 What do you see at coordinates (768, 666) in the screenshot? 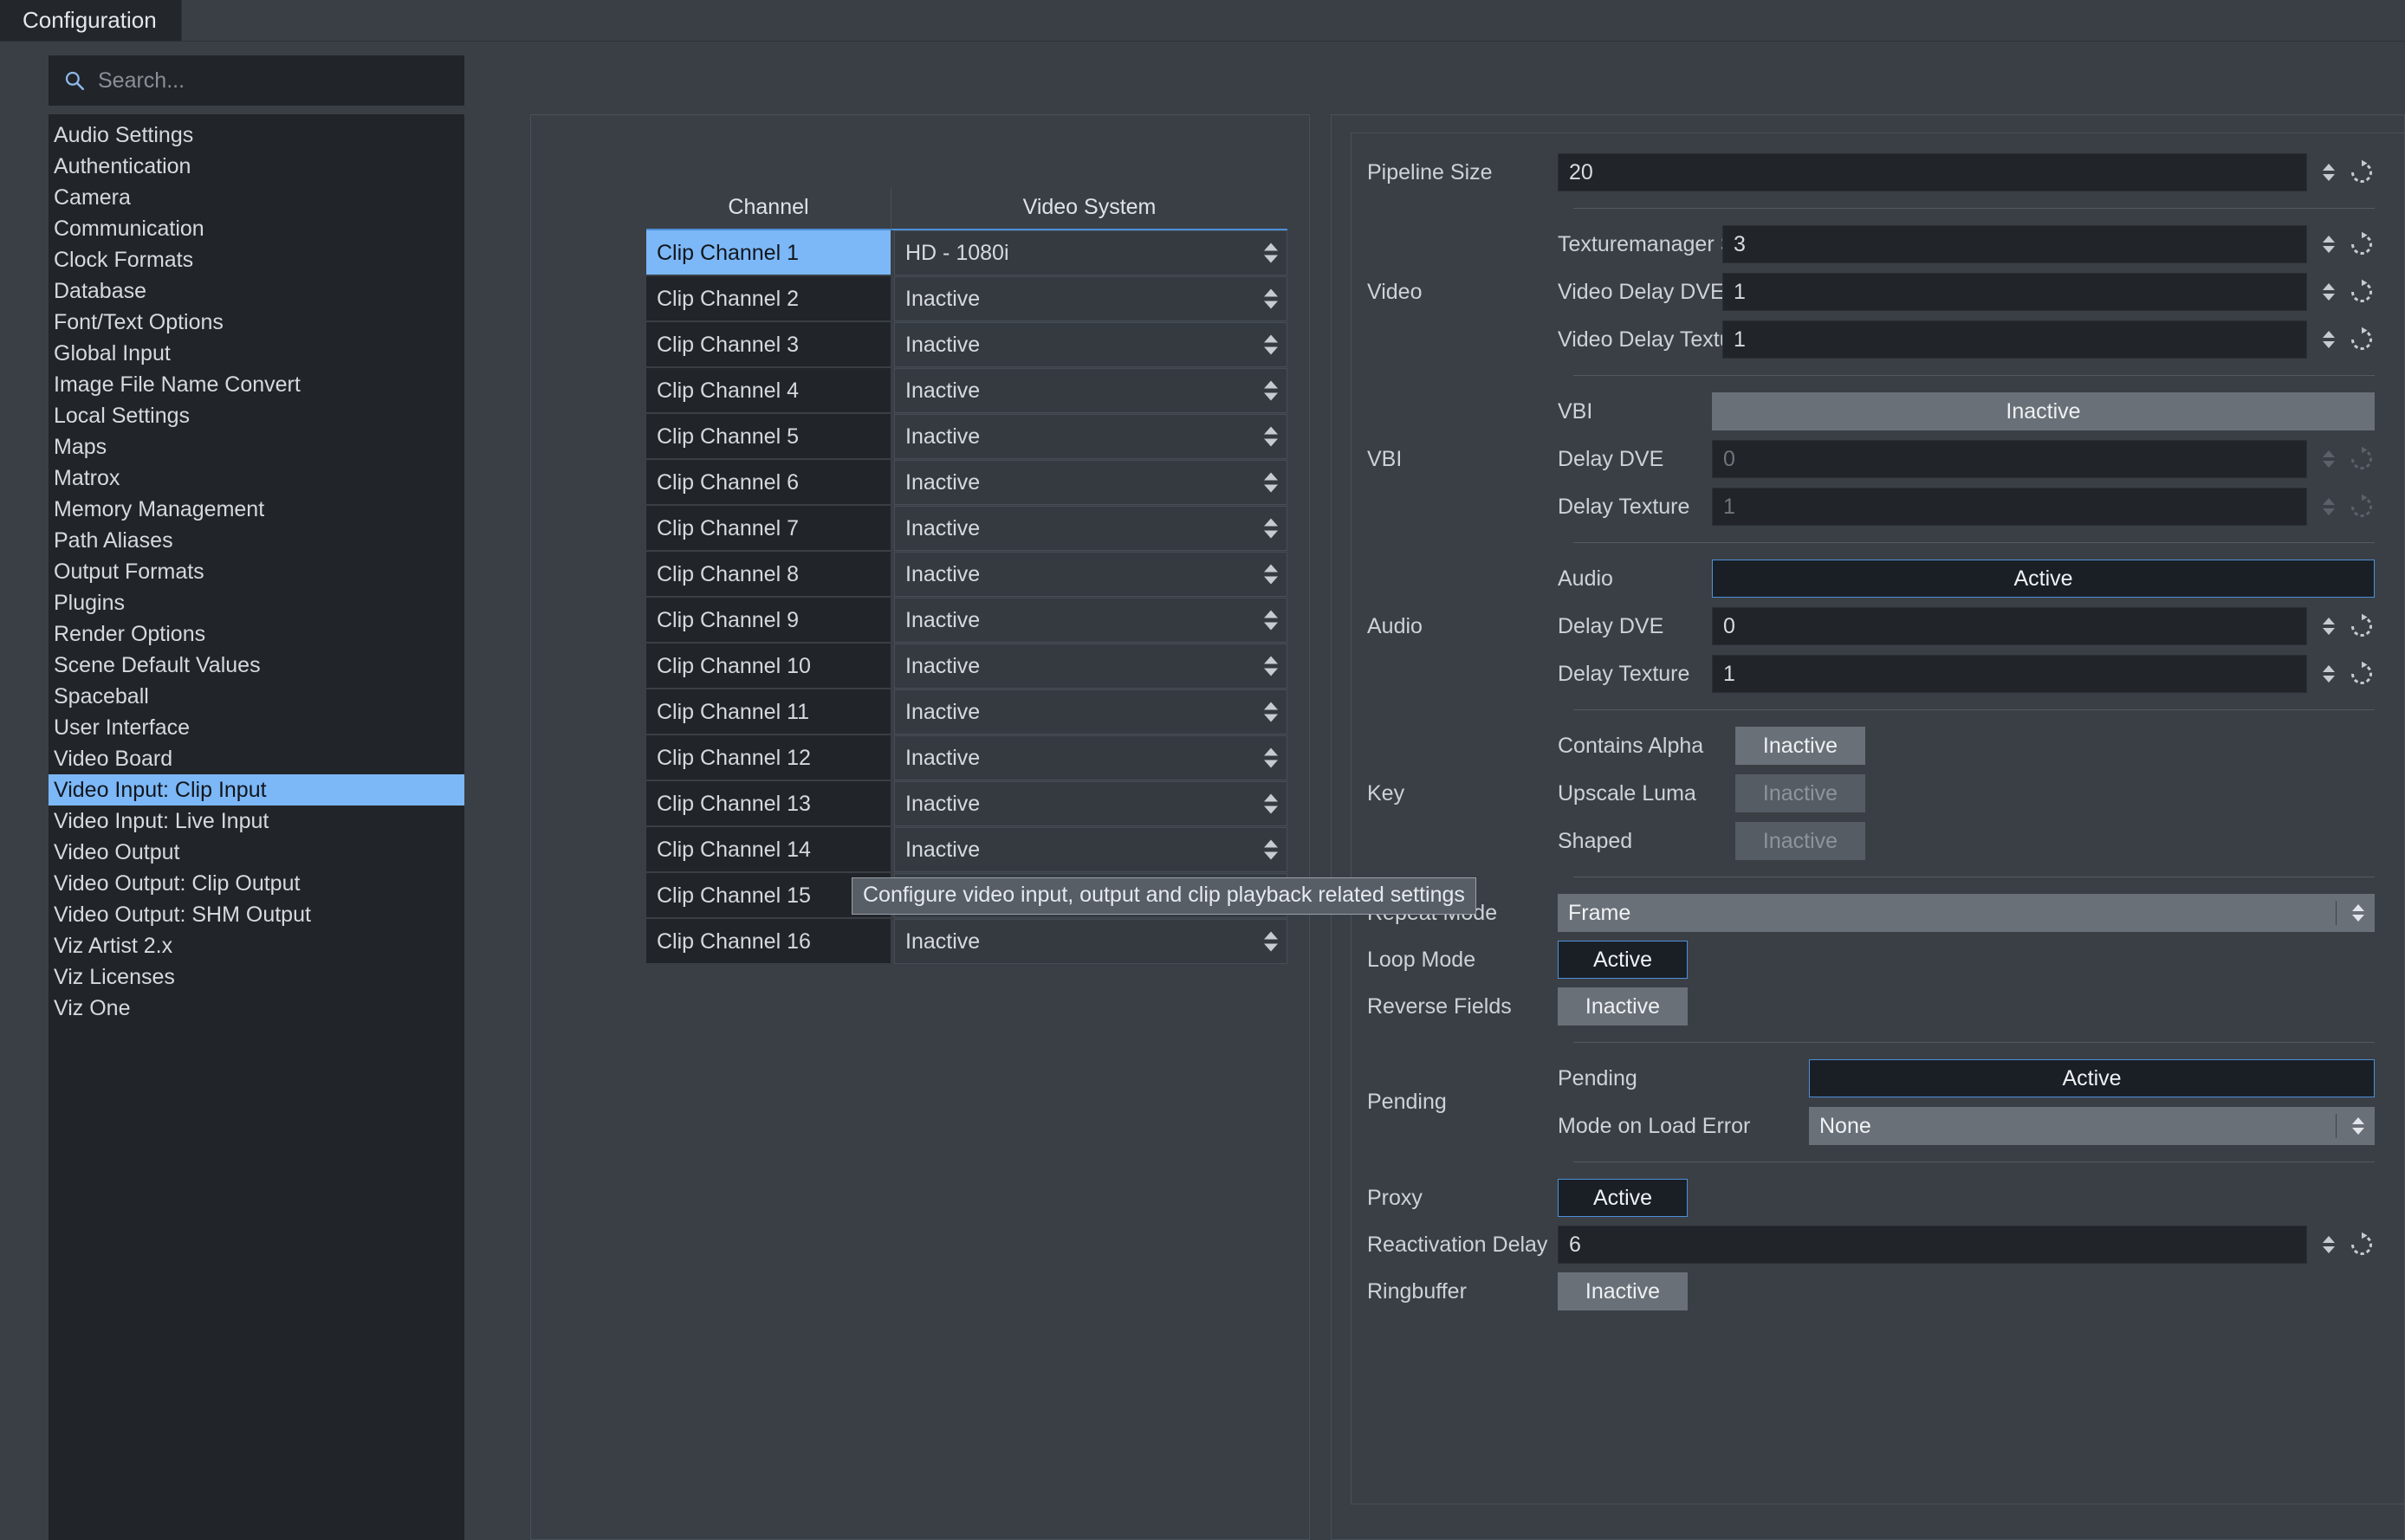
I see `channel-name-cell: Clip Channel 10` at bounding box center [768, 666].